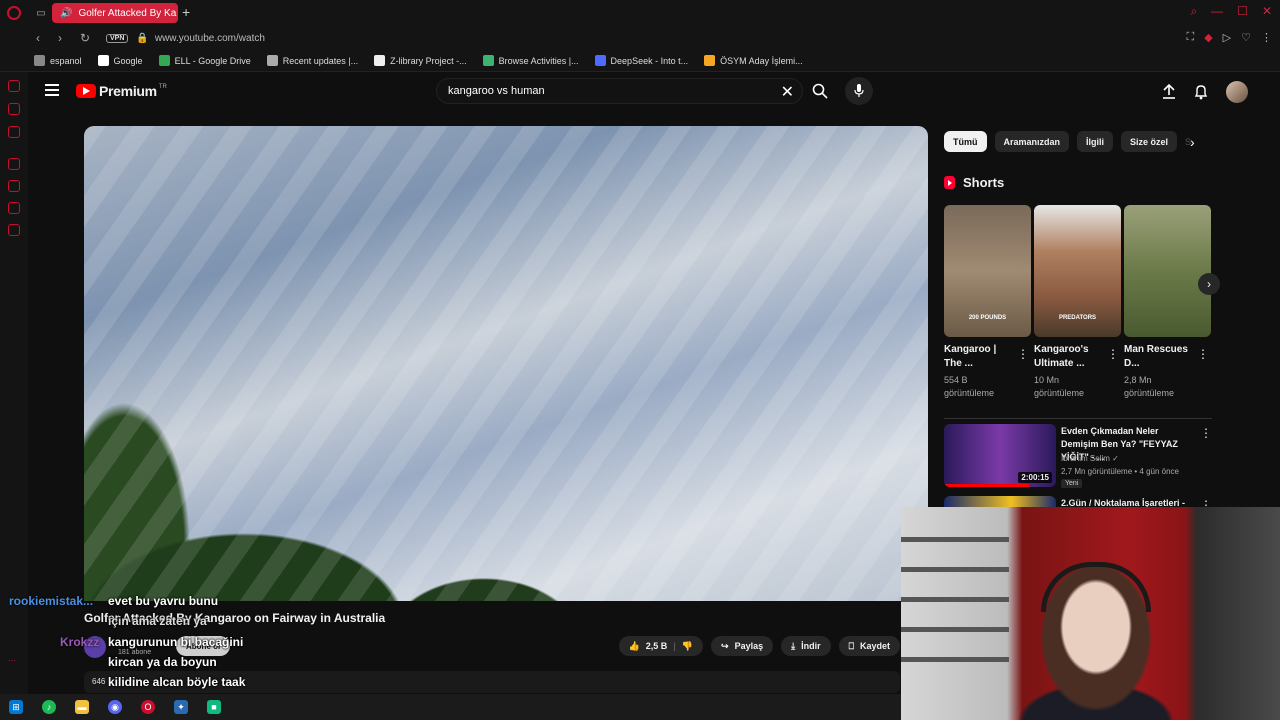  Describe the element at coordinates (14, 109) in the screenshot. I see `whatsapp-icon` at that location.